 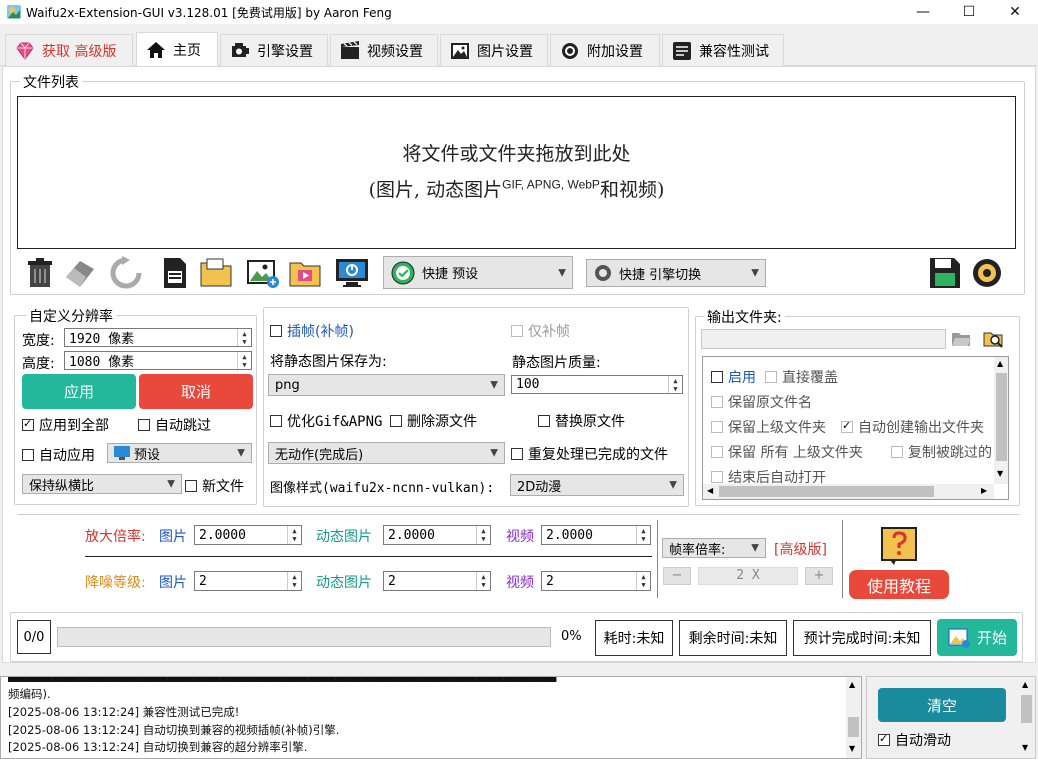 I want to click on tab-image-settings: 图片设置, so click(x=494, y=50).